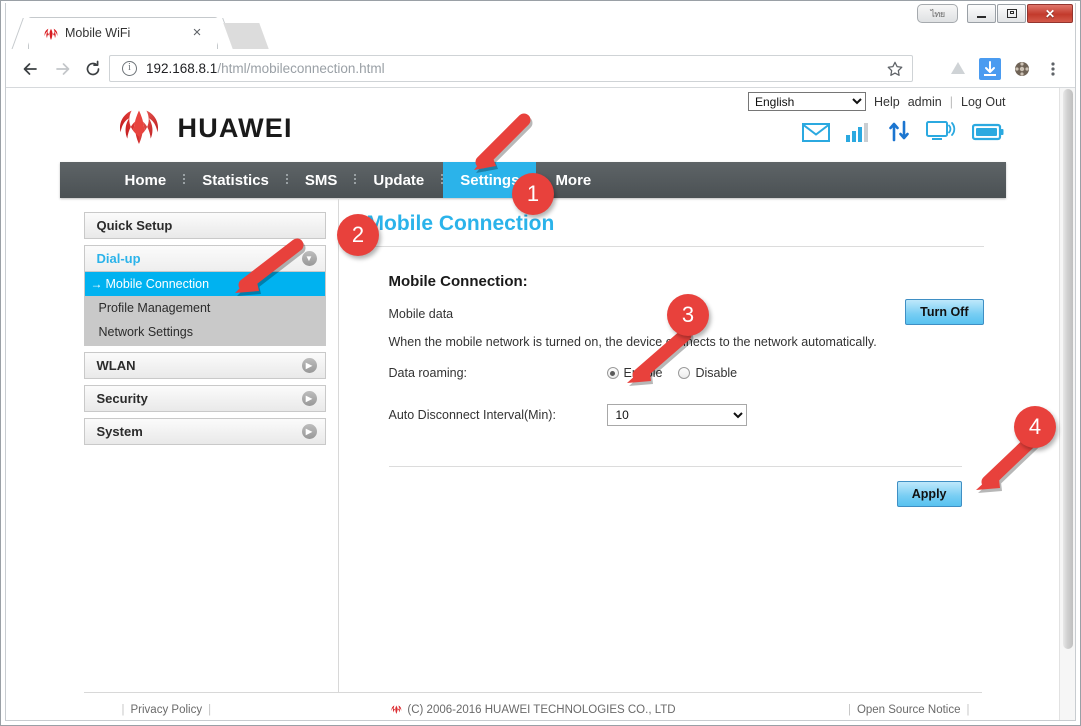  What do you see at coordinates (167, 710) in the screenshot?
I see `privacy-policy-link: Privacy Policy` at bounding box center [167, 710].